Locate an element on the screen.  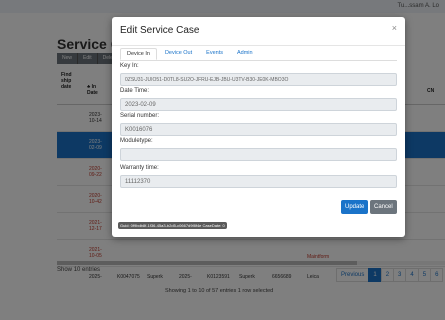
cancel-button: Cancel is located at coordinates (383, 207).